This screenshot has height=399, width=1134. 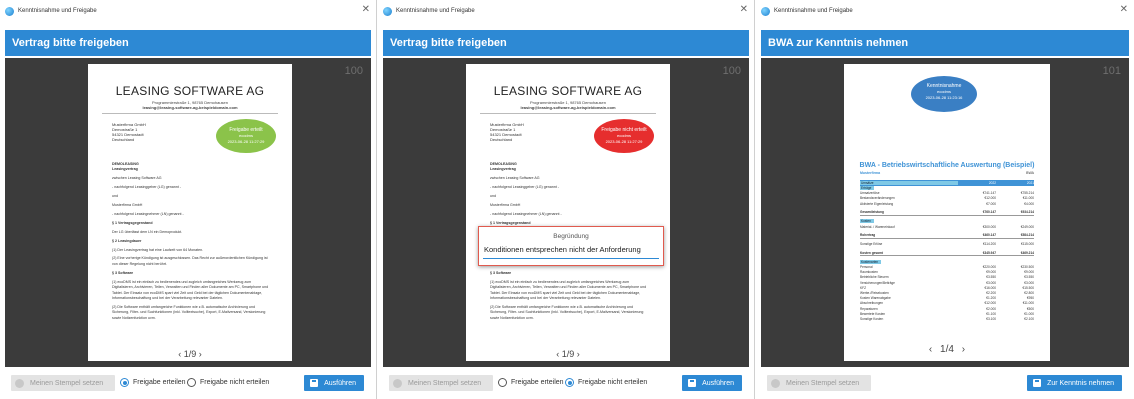 I want to click on bwa-table-row: Raumkosten €9.000 €9.000, so click(x=947, y=272).